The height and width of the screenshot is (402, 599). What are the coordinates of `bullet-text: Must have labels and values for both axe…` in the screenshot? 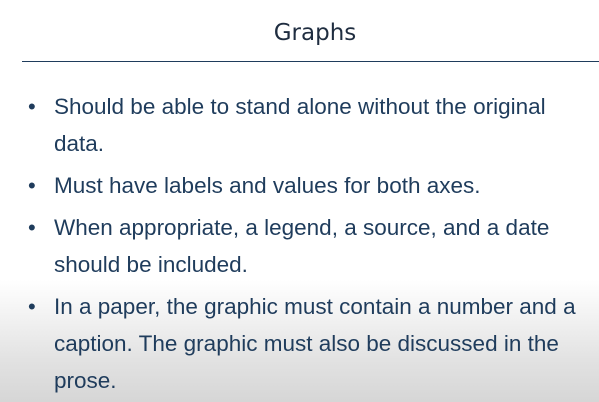 It's located at (267, 185).